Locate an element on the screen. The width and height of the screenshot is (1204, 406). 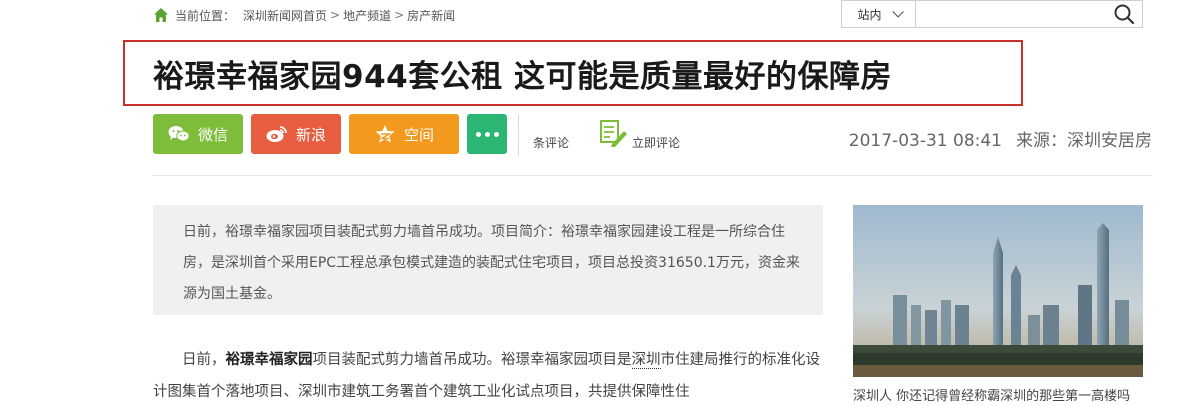
star-icon is located at coordinates (385, 134).